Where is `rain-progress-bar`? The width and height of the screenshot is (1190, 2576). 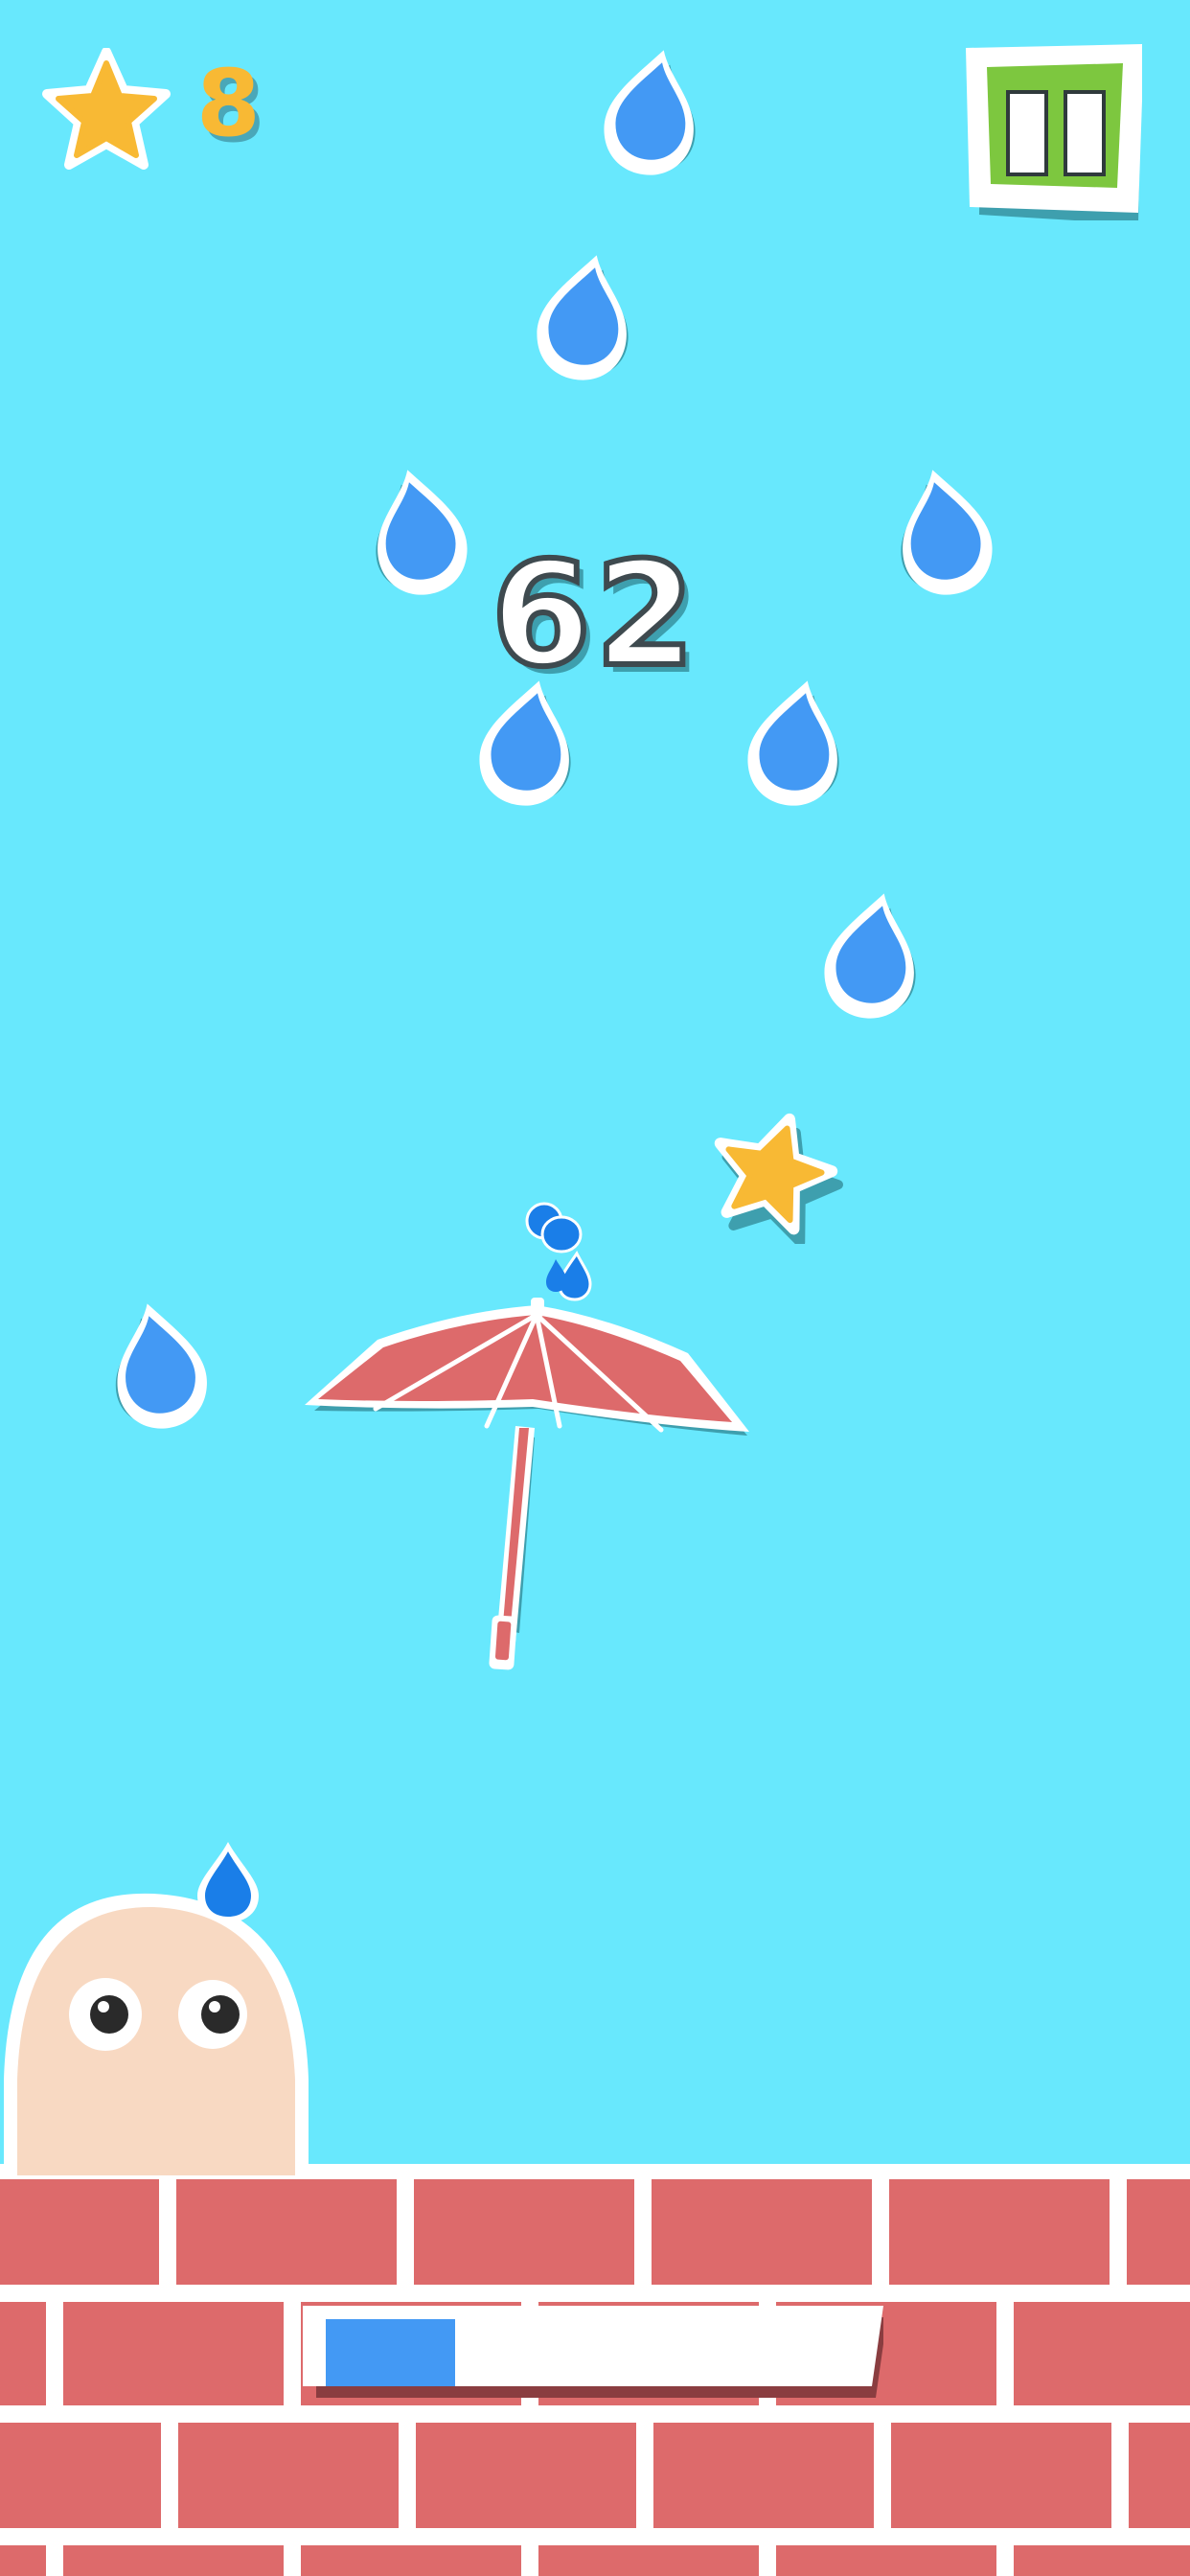
rain-progress-bar is located at coordinates (593, 2352).